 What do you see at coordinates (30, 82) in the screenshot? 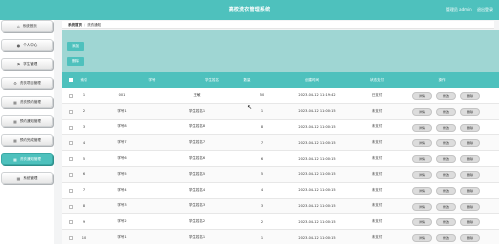
I see `sidebar-item-label: 洗衣项目管理` at bounding box center [30, 82].